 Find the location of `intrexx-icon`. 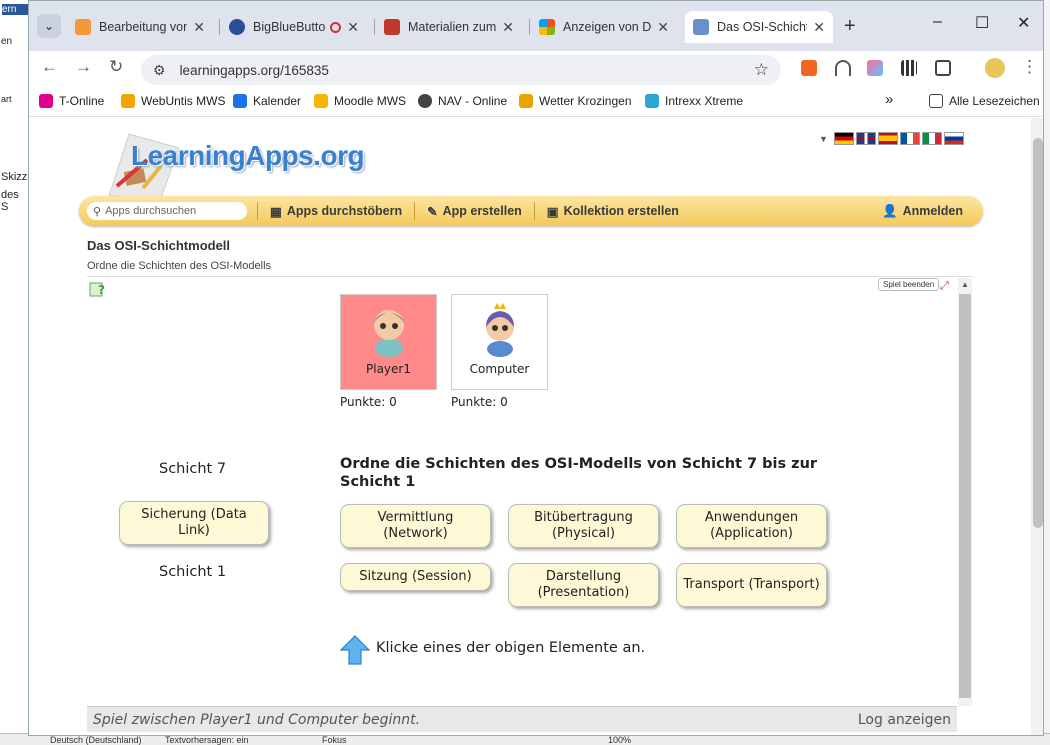

intrexx-icon is located at coordinates (652, 101).